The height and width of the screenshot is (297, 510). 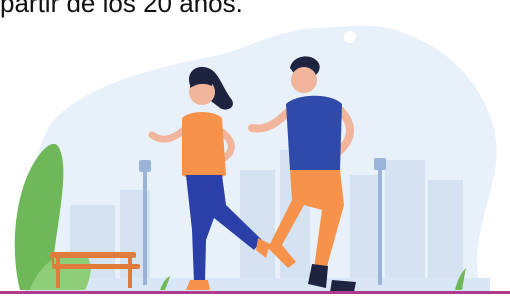 I want to click on ground, so click(x=257, y=285).